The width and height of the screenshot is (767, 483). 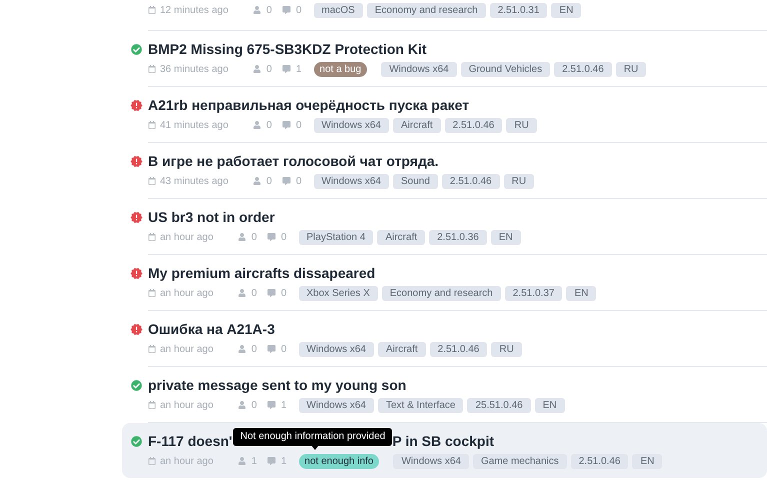 I want to click on tag: macOS, so click(x=338, y=10).